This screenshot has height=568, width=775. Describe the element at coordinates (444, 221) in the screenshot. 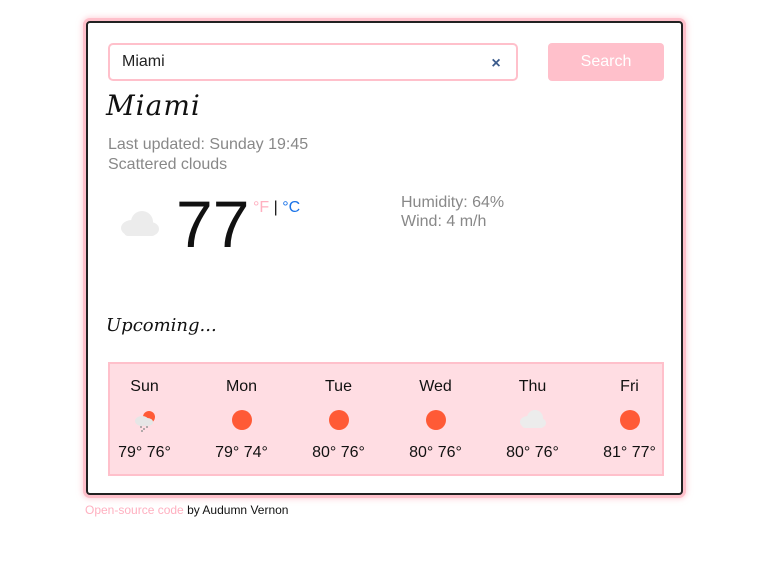

I see `wind-text: Wind: 4 m/h` at that location.